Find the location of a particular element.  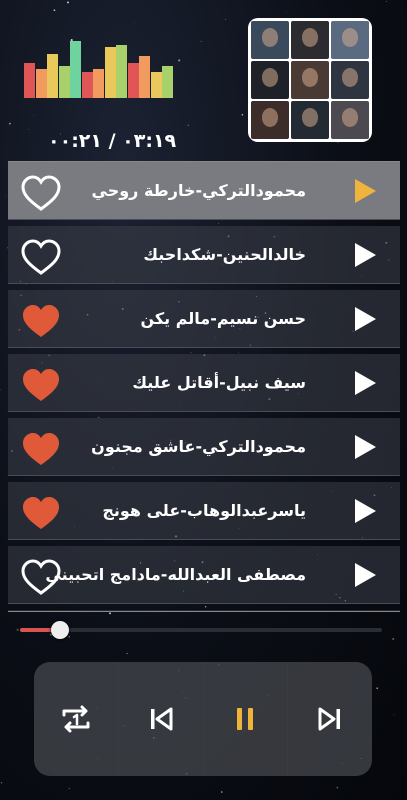

song-title: محمودالتركي-خارطة روحي is located at coordinates (198, 190).